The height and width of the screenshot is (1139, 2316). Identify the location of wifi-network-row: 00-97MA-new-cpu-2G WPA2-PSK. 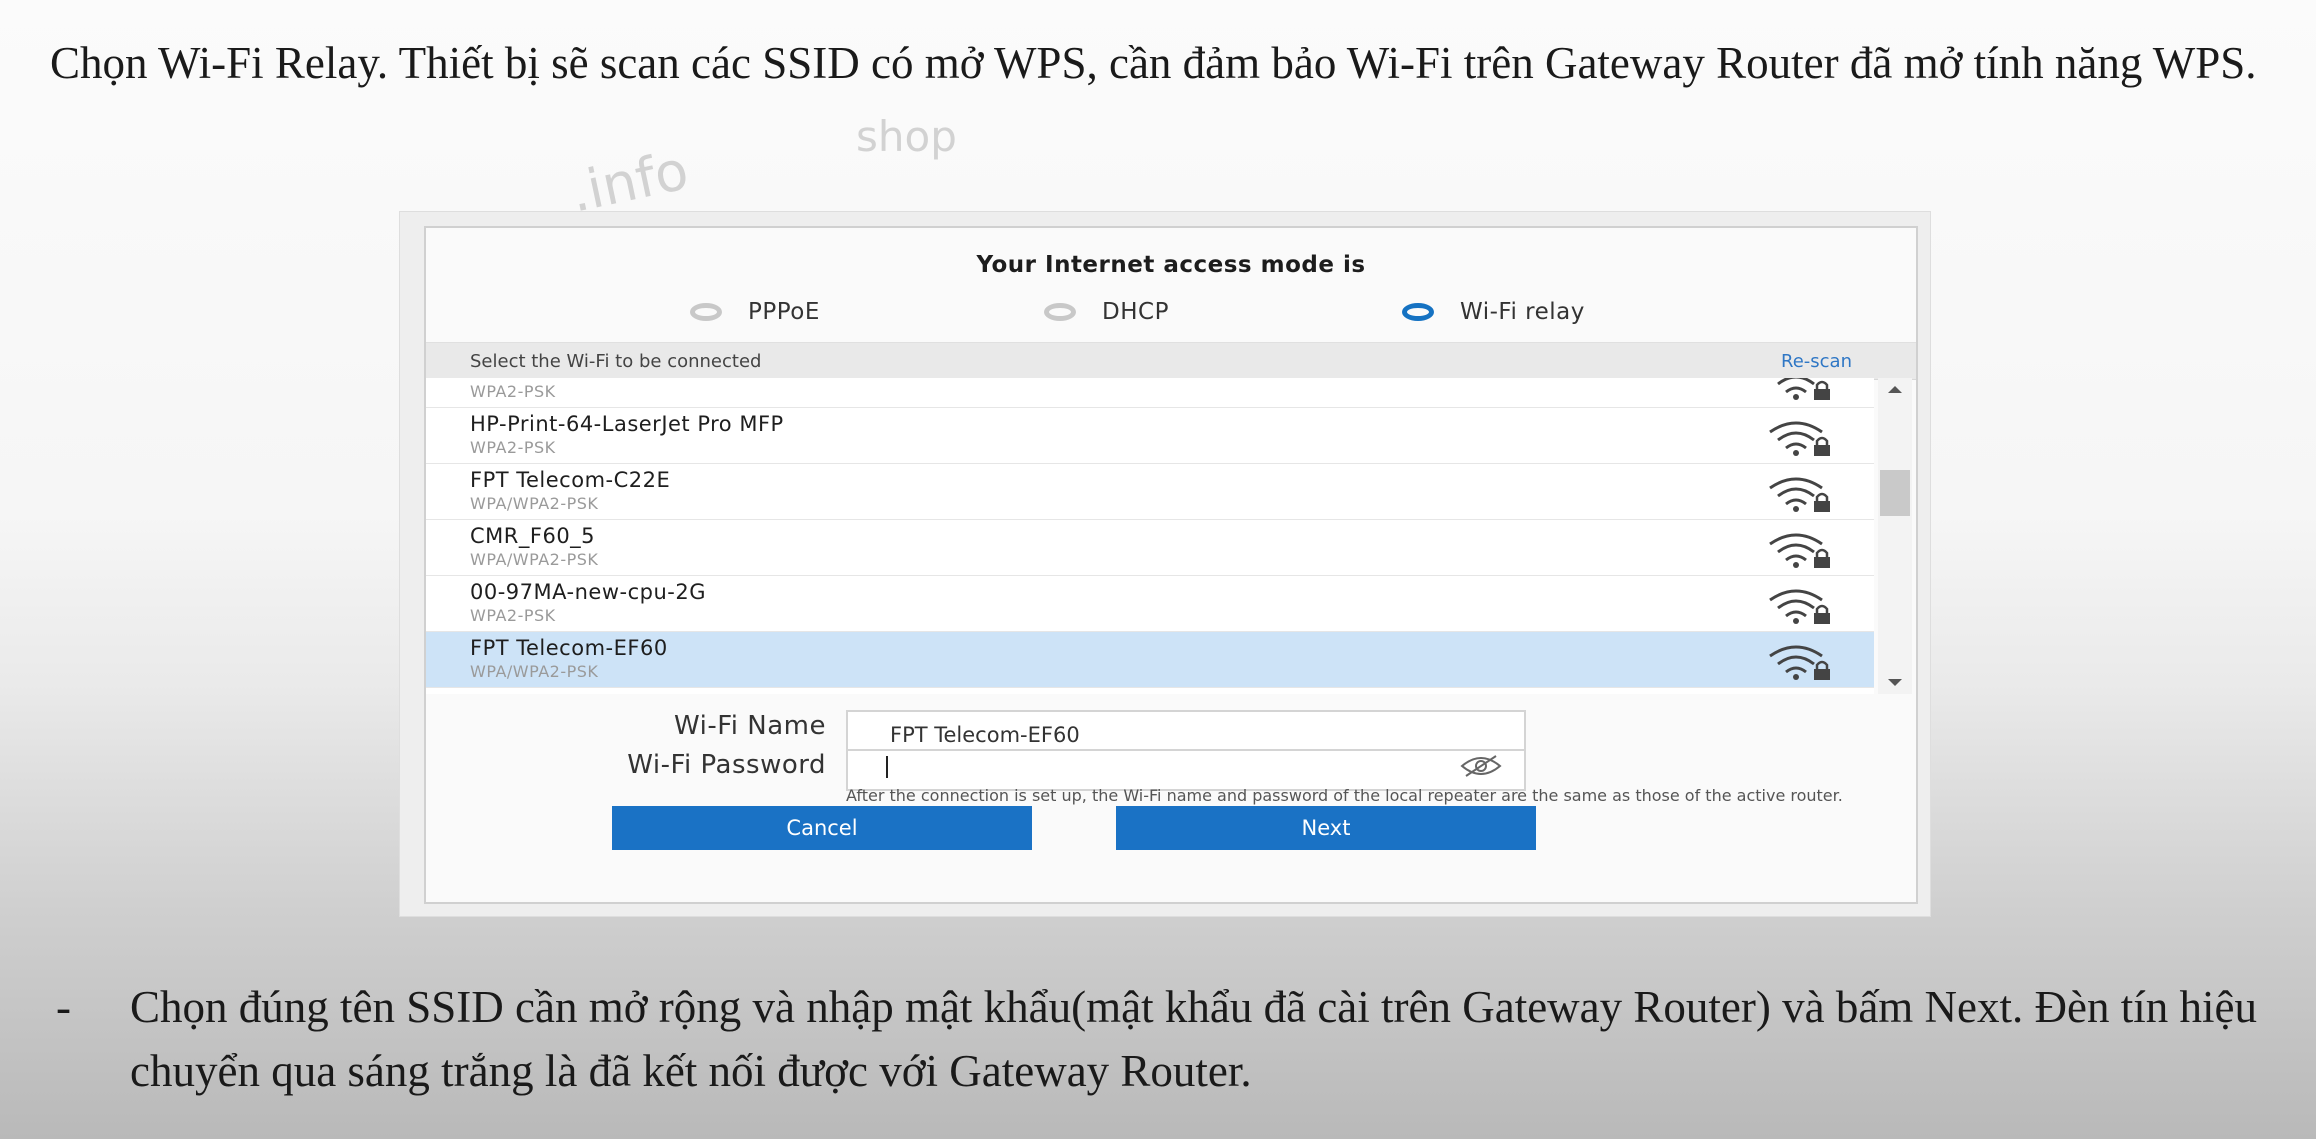
(1150, 604).